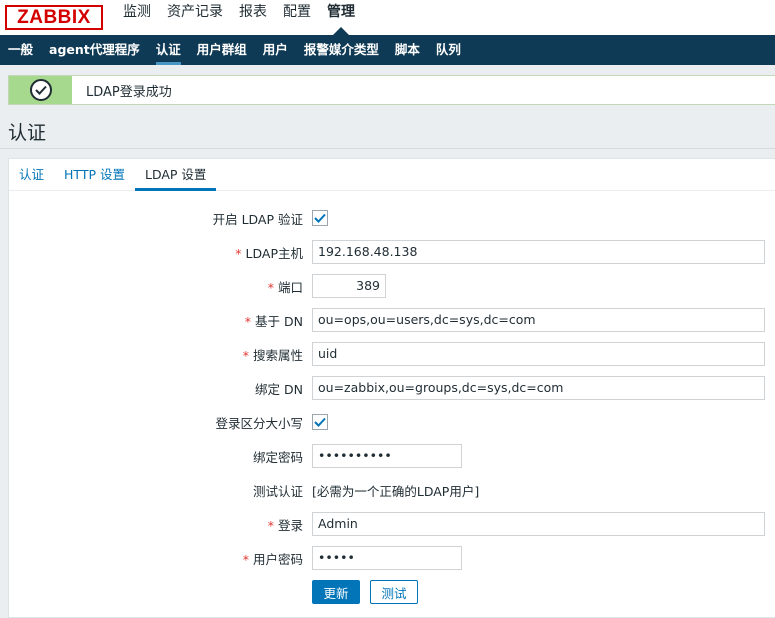  Describe the element at coordinates (195, 12) in the screenshot. I see `menu-label: 资产记录` at that location.